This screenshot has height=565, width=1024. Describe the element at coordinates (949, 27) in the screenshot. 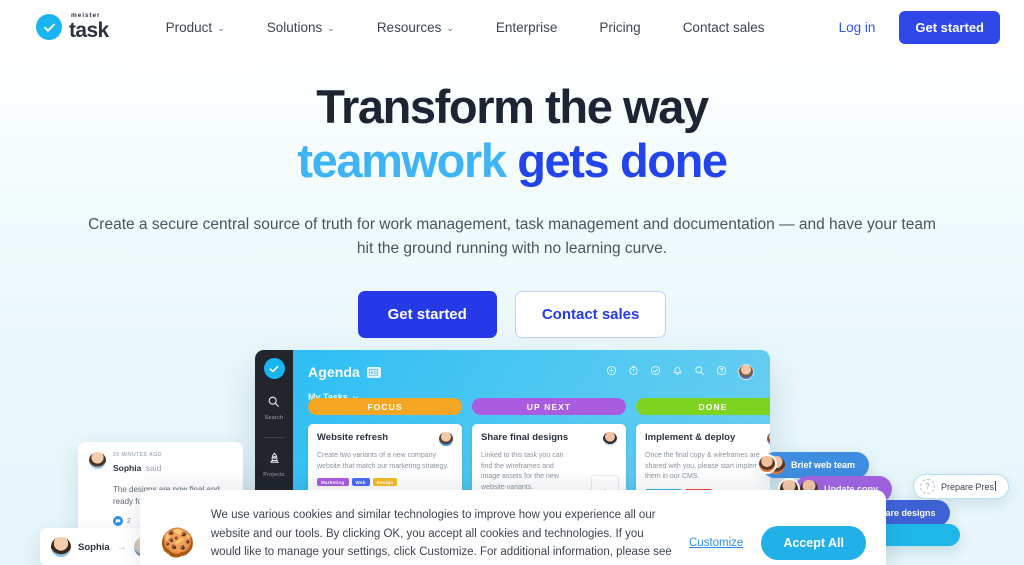

I see `get-started-button-header: Get started` at that location.